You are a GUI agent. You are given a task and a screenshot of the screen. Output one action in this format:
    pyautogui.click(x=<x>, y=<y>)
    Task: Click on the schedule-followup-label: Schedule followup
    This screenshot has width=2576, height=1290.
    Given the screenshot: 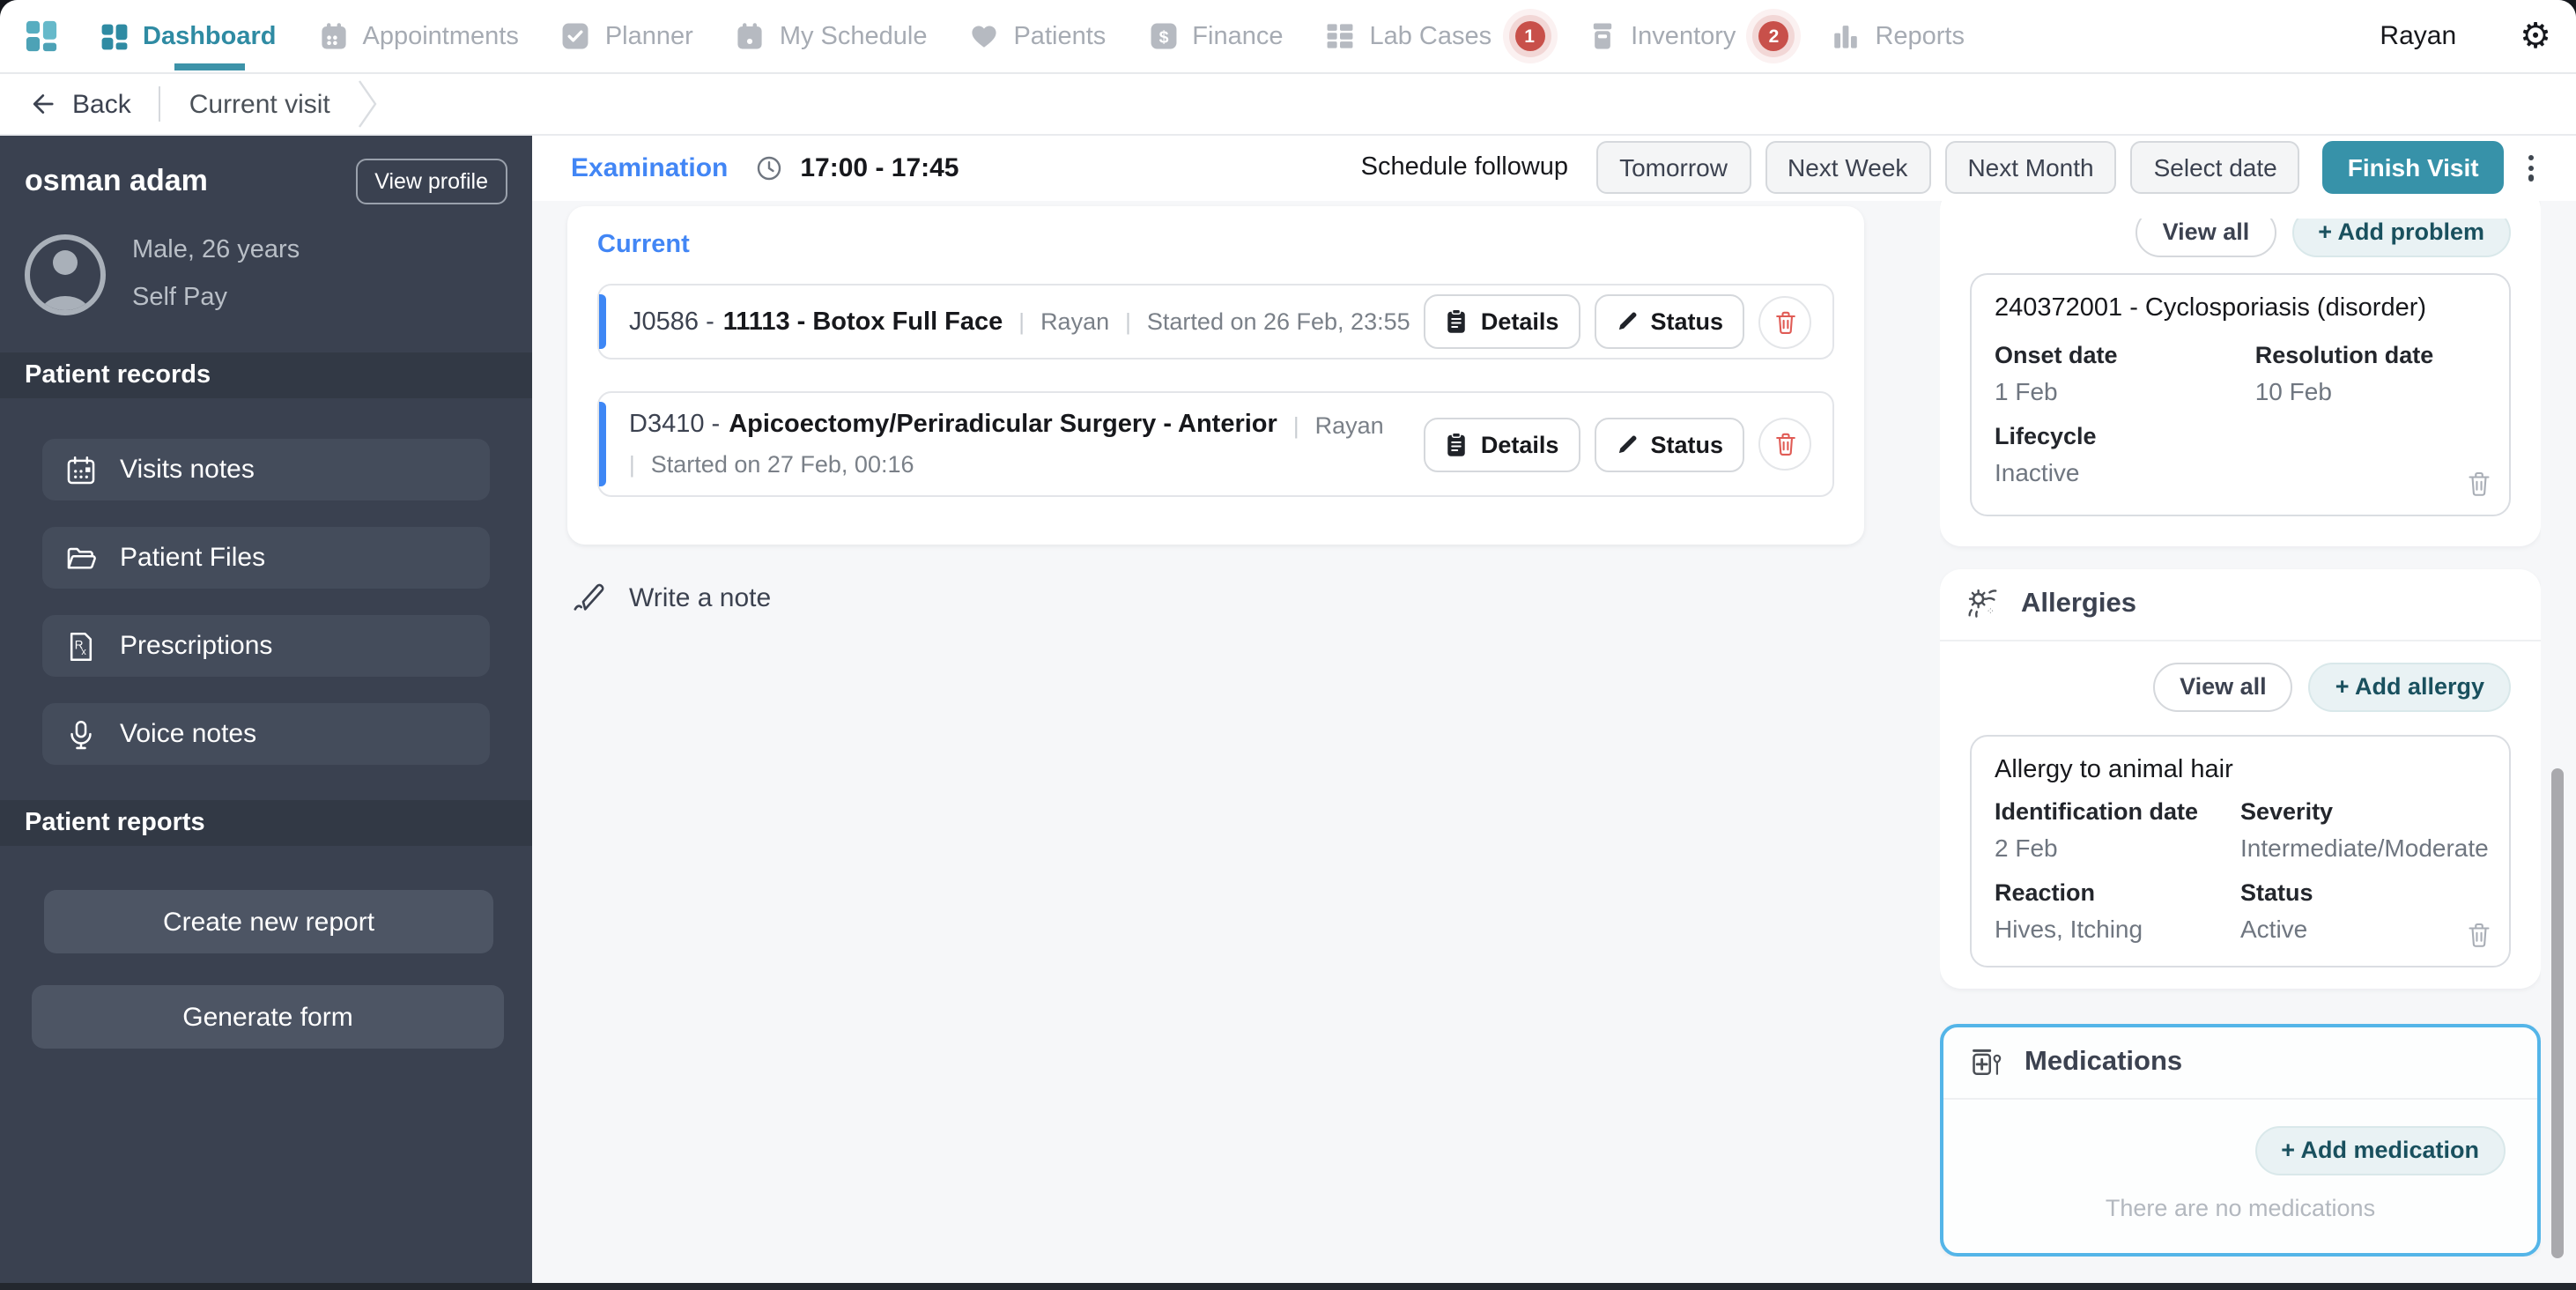 What is the action you would take?
    pyautogui.click(x=1464, y=167)
    